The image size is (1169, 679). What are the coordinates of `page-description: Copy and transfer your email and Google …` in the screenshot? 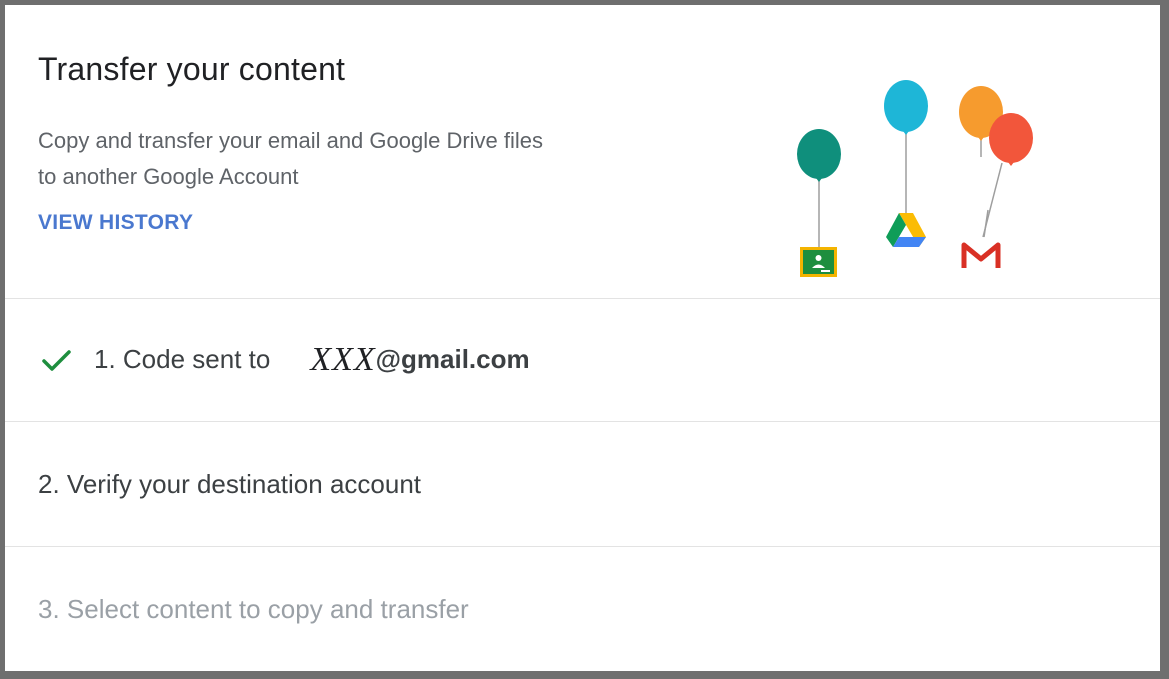 It's located at (338, 159).